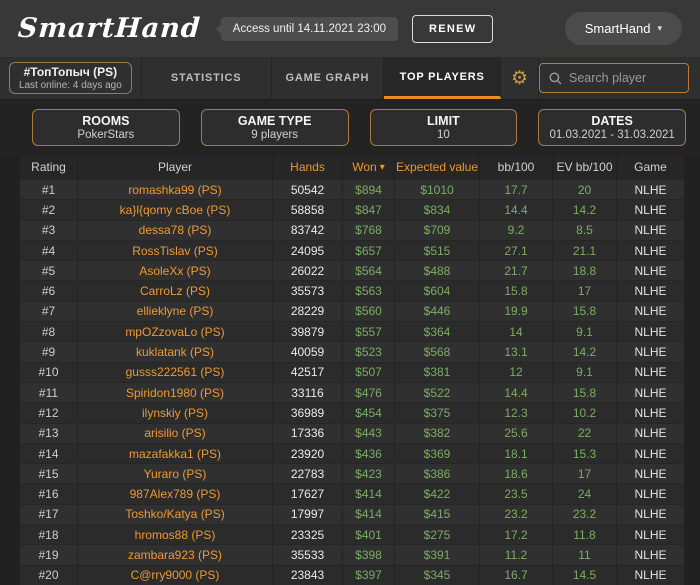  Describe the element at coordinates (175, 167) in the screenshot. I see `column-header-player: Player` at that location.